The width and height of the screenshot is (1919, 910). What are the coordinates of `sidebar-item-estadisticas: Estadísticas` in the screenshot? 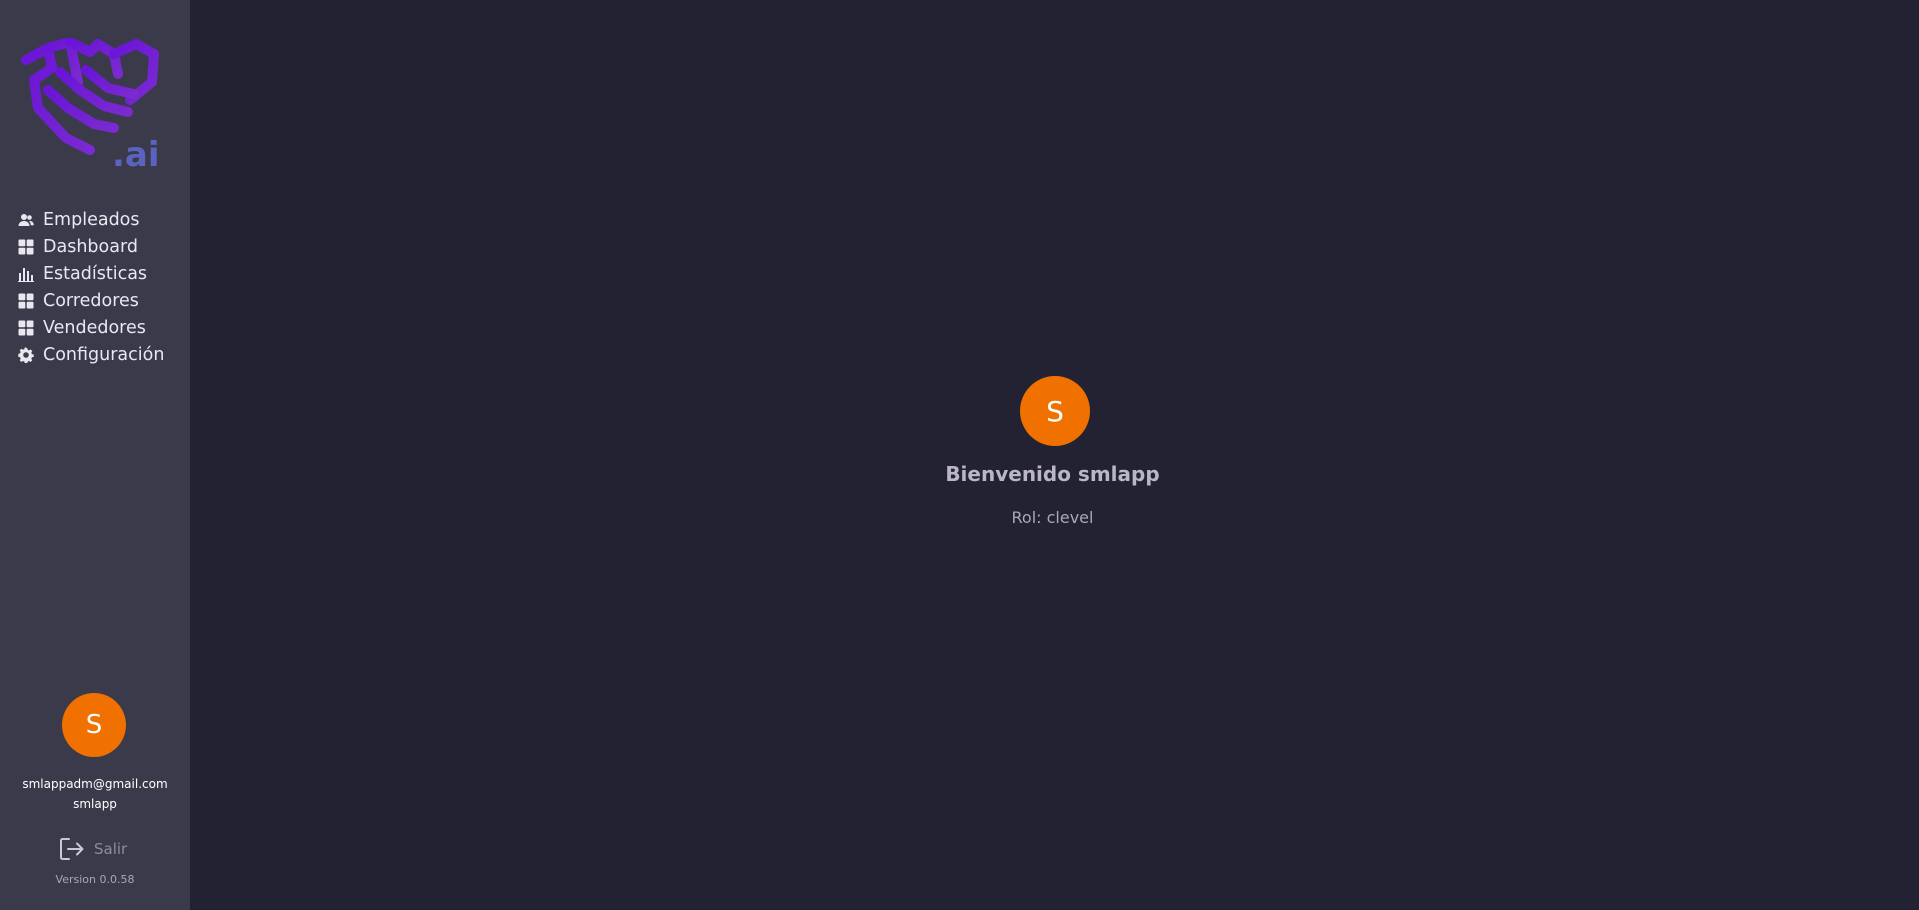 It's located at (90, 273).